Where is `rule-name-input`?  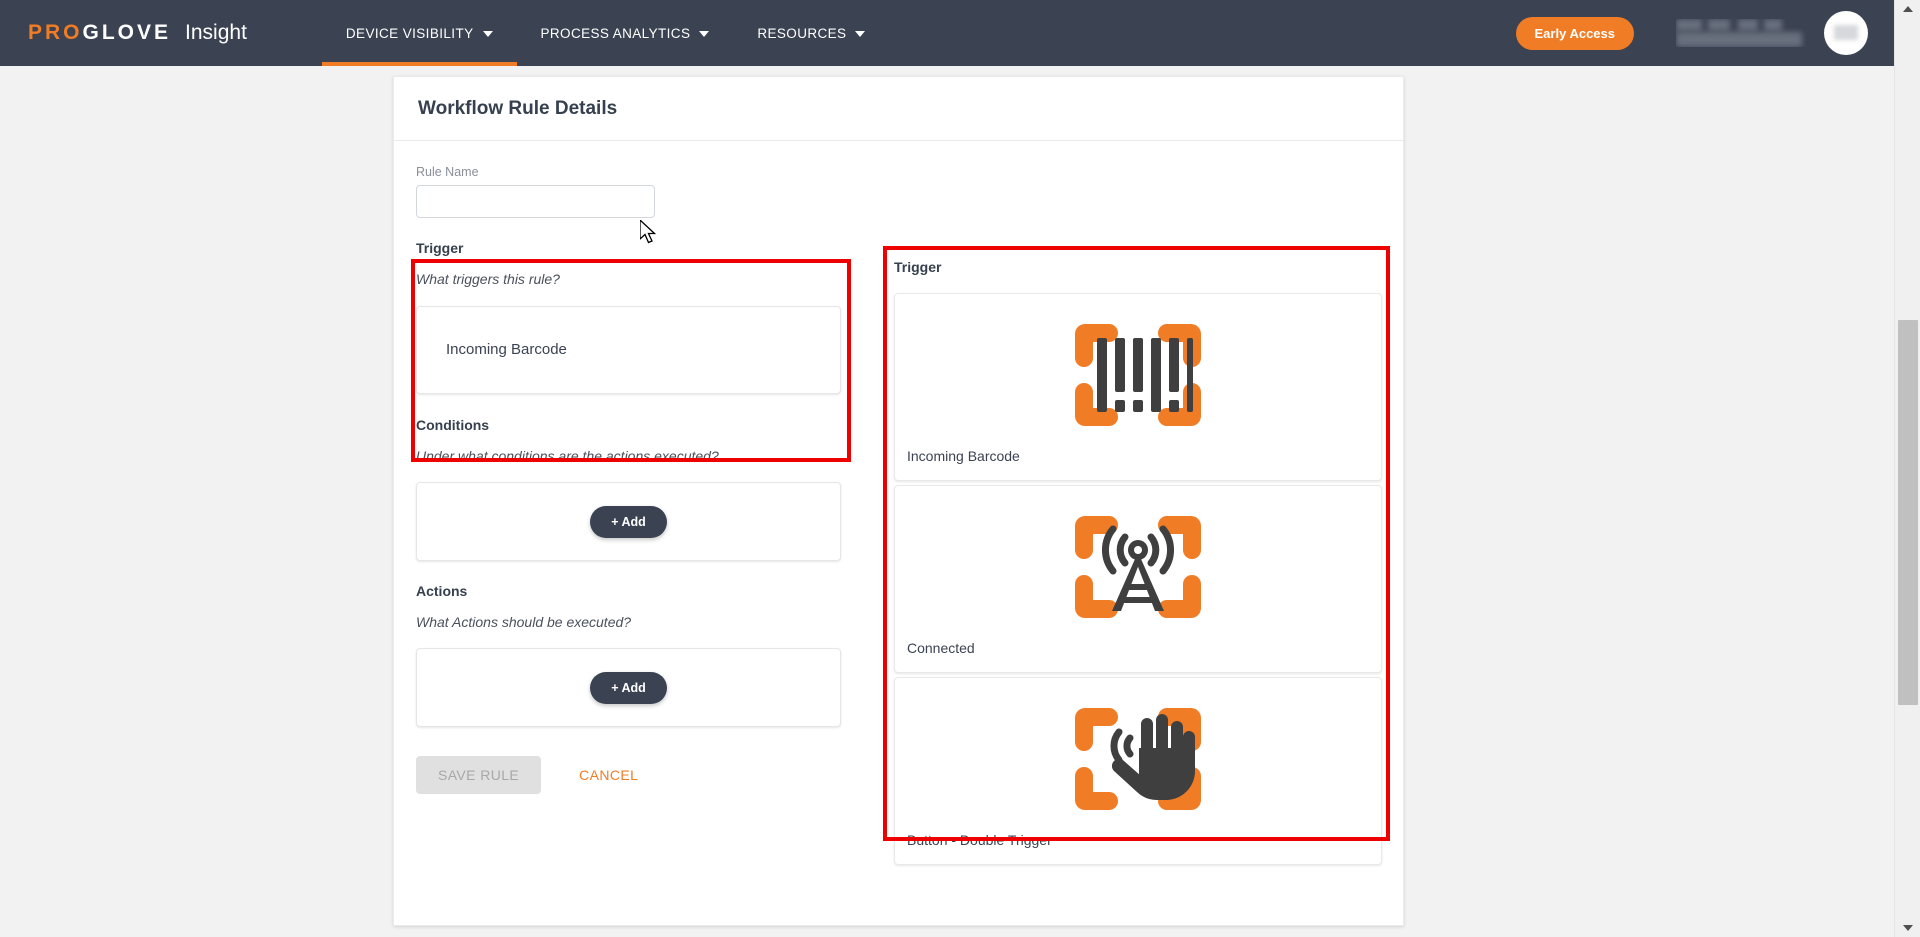 rule-name-input is located at coordinates (535, 201).